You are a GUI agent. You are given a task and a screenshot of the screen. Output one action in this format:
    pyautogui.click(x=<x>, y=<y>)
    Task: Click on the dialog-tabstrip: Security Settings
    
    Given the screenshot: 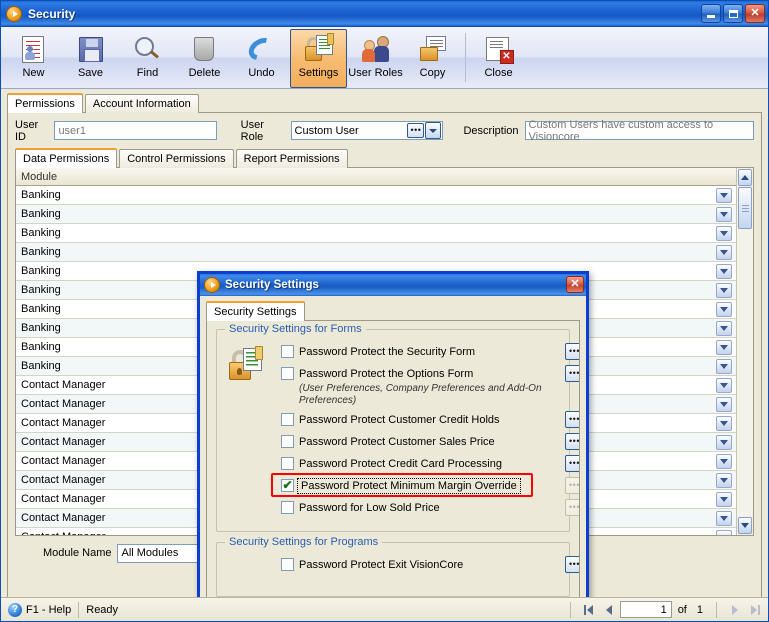 What is the action you would take?
    pyautogui.click(x=393, y=311)
    